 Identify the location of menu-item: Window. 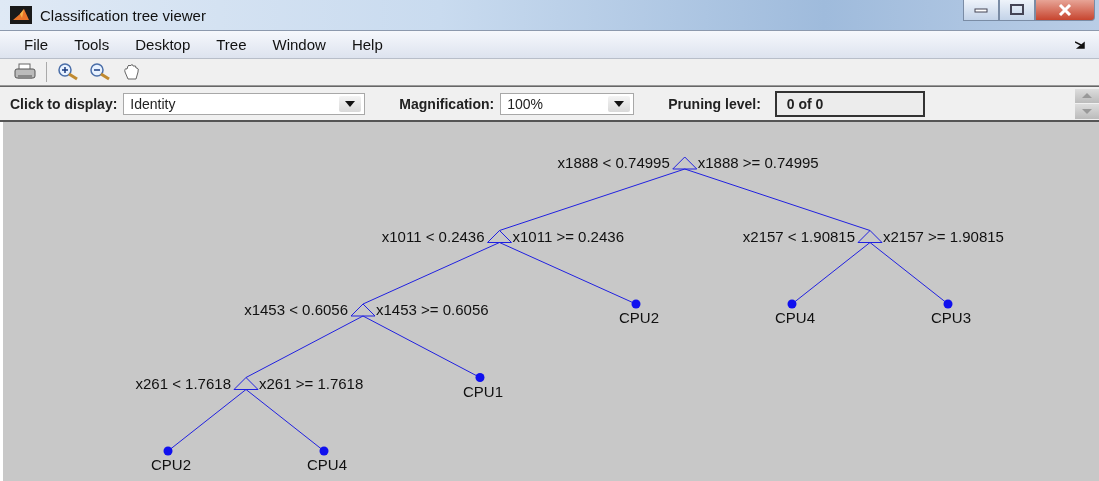
(299, 44).